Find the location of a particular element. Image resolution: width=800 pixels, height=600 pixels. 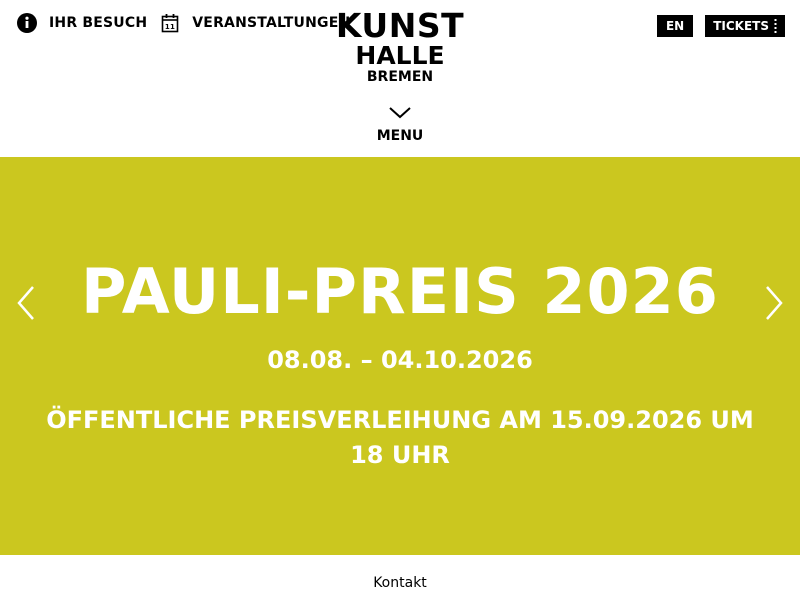

tickets-label: TICKETS is located at coordinates (741, 26).